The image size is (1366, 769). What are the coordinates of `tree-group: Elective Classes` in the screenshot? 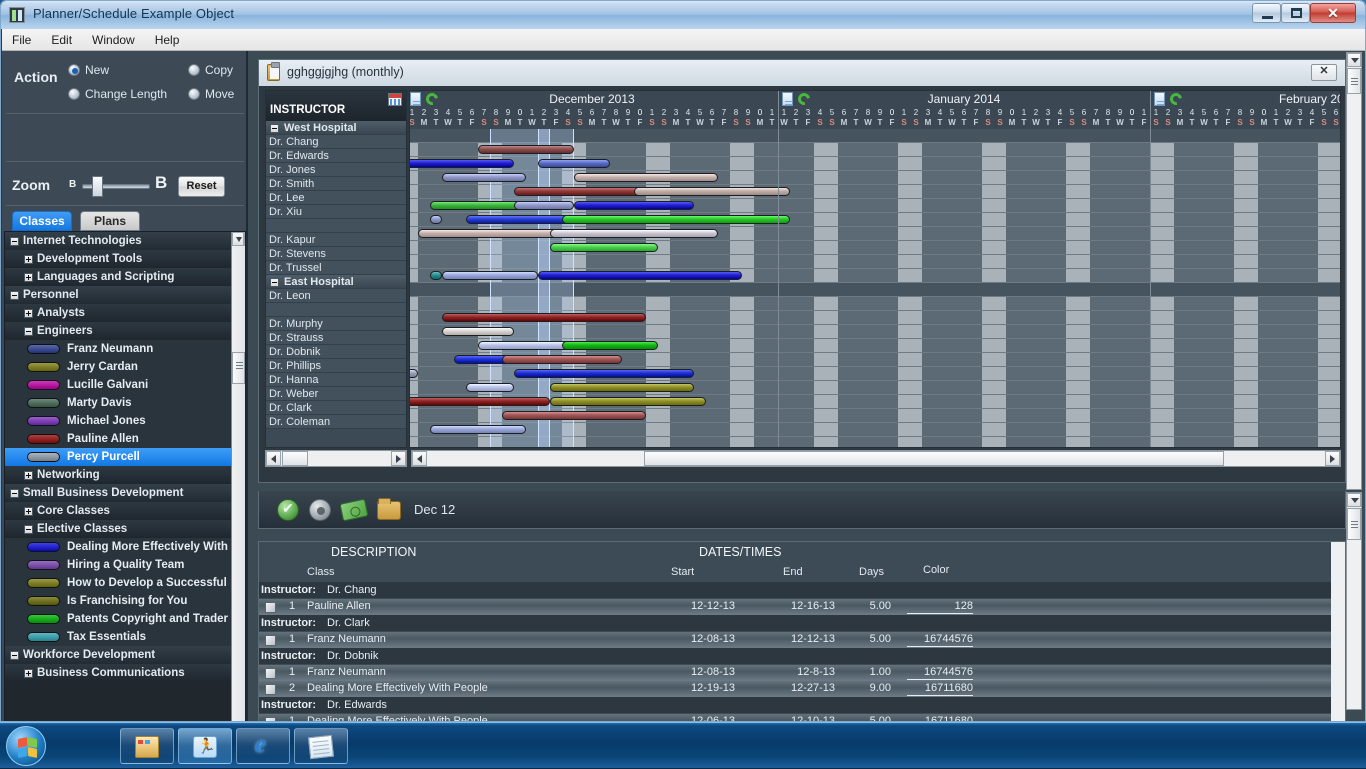 It's located at (119, 529).